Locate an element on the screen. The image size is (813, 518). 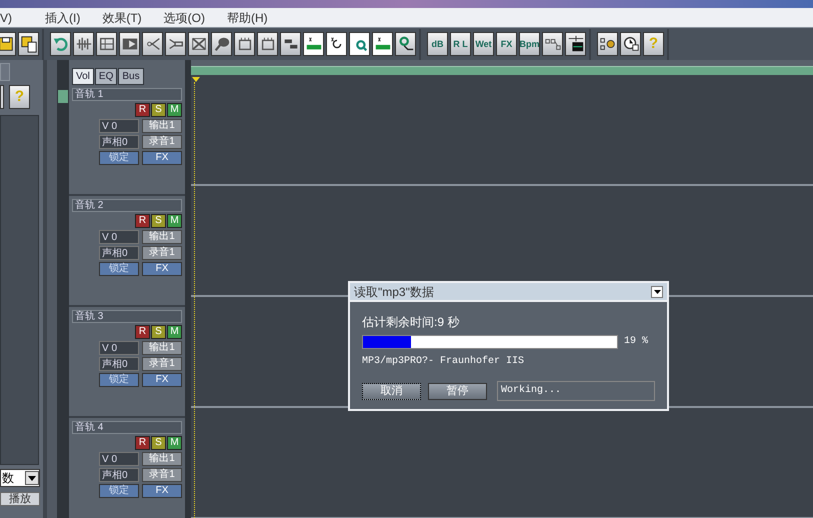
playhead-marker-icon is located at coordinates (196, 79).